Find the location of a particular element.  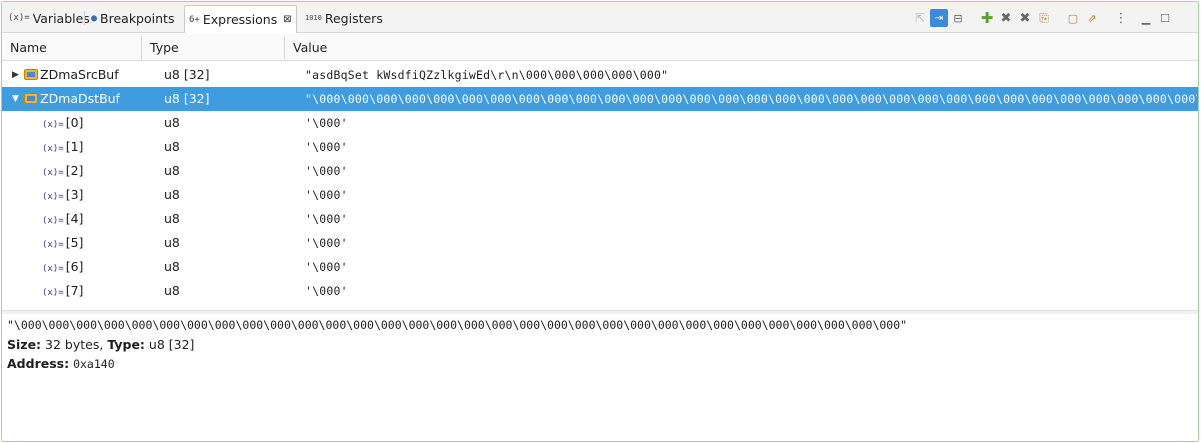

column-header-name: Name is located at coordinates (24, 47).